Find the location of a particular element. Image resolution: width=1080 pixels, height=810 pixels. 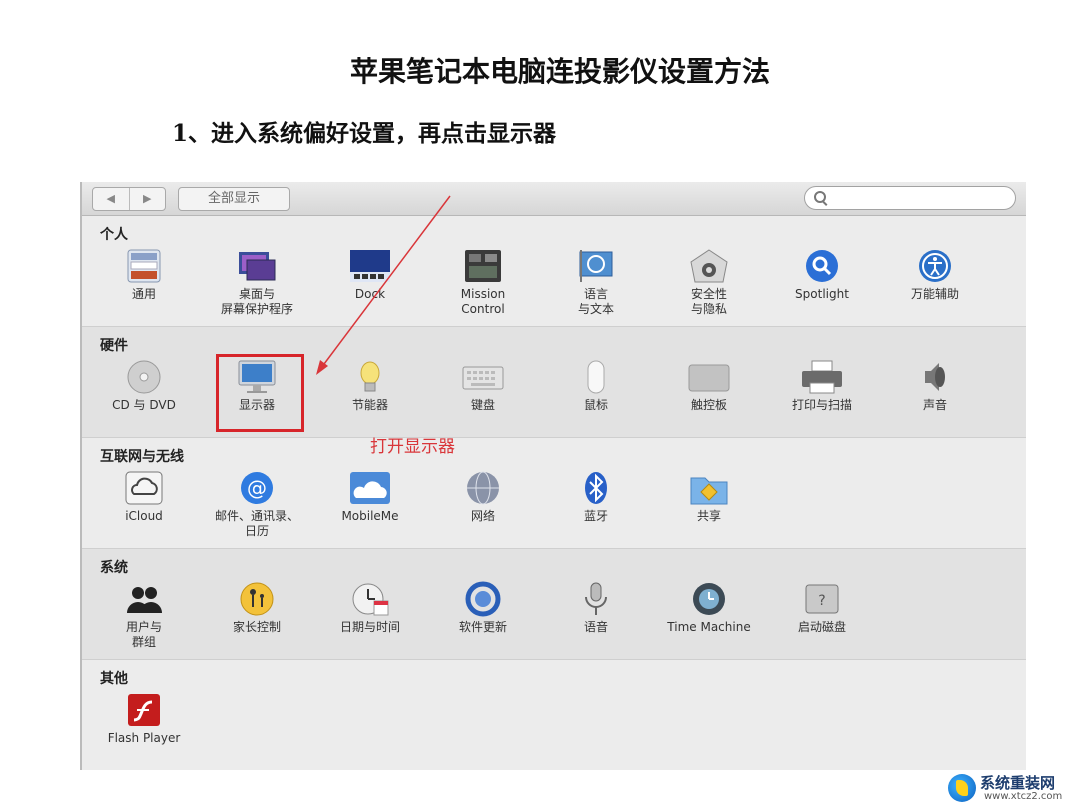

annotation-text: 打开显示器 is located at coordinates (412, 447).